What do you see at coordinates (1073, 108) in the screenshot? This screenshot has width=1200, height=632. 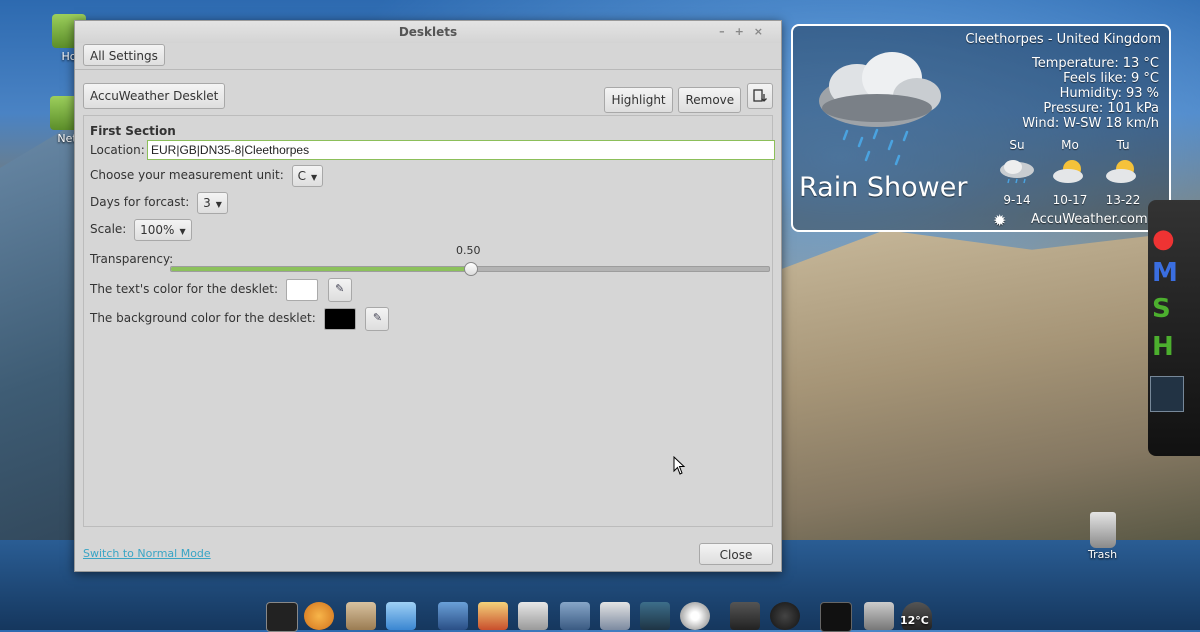 I see `detail-label: Pressure:` at bounding box center [1073, 108].